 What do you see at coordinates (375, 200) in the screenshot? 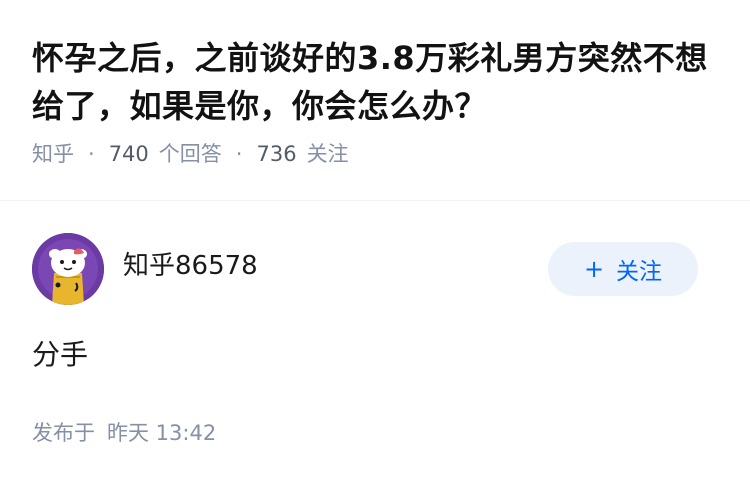
I see `section-divider` at bounding box center [375, 200].